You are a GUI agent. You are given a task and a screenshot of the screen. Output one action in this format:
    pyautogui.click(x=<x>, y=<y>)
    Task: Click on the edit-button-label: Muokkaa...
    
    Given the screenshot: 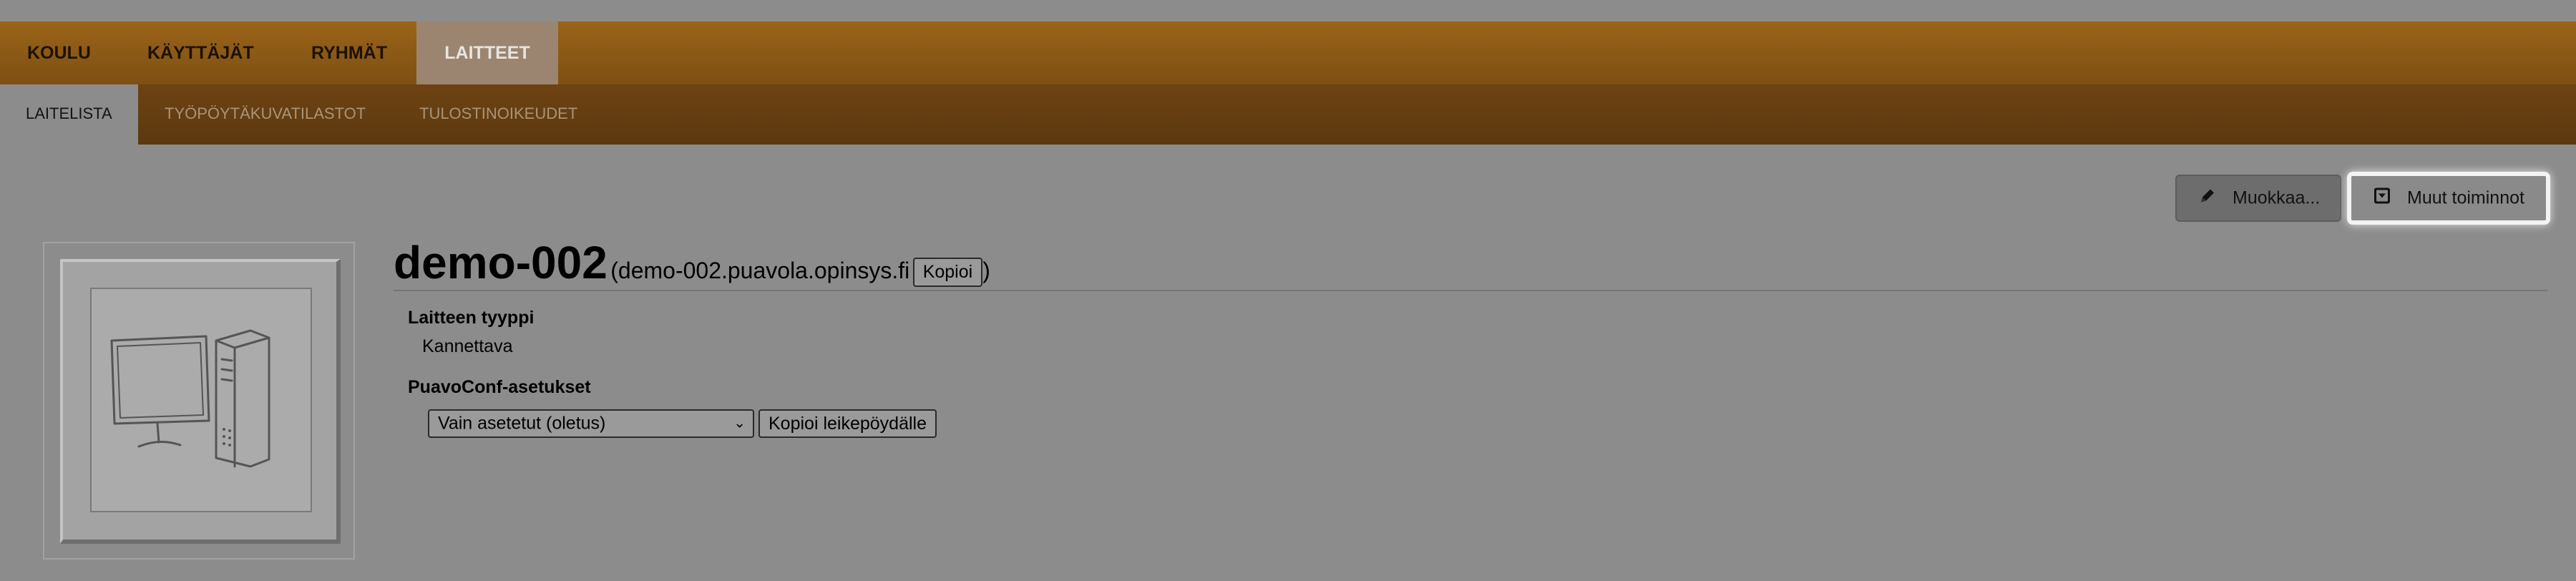 What is the action you would take?
    pyautogui.click(x=2277, y=198)
    